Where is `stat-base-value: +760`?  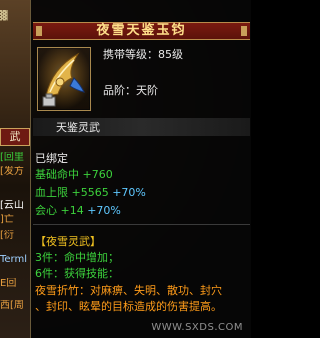 stat-base-value: +760 is located at coordinates (97, 174).